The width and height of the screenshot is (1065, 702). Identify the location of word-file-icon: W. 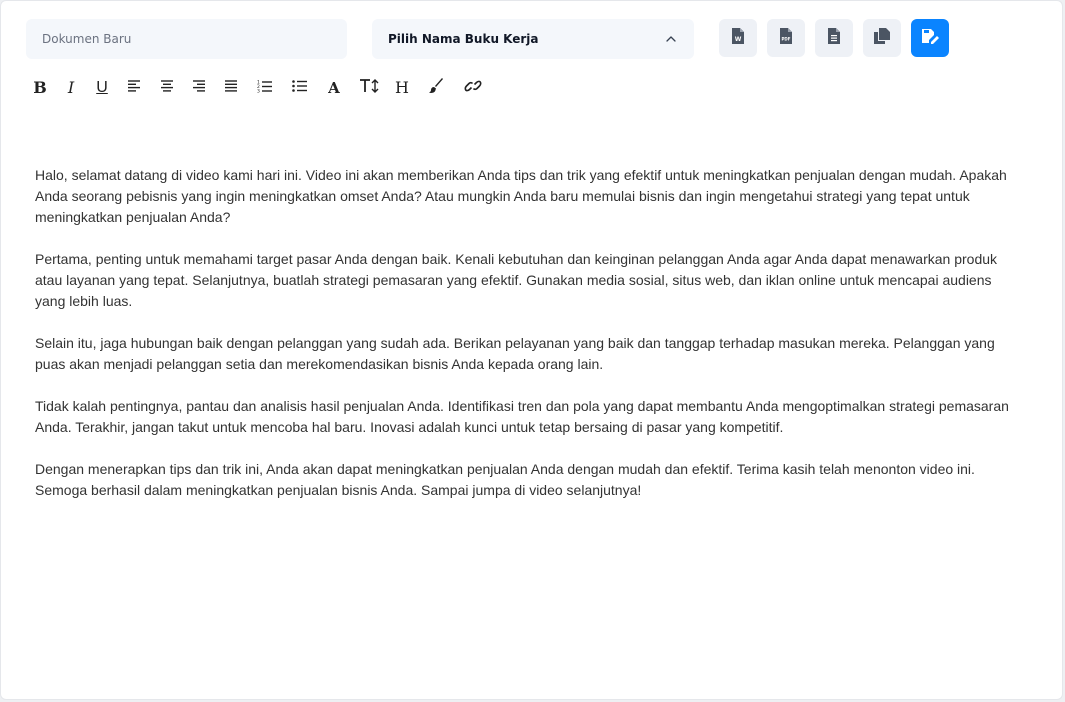
(738, 38).